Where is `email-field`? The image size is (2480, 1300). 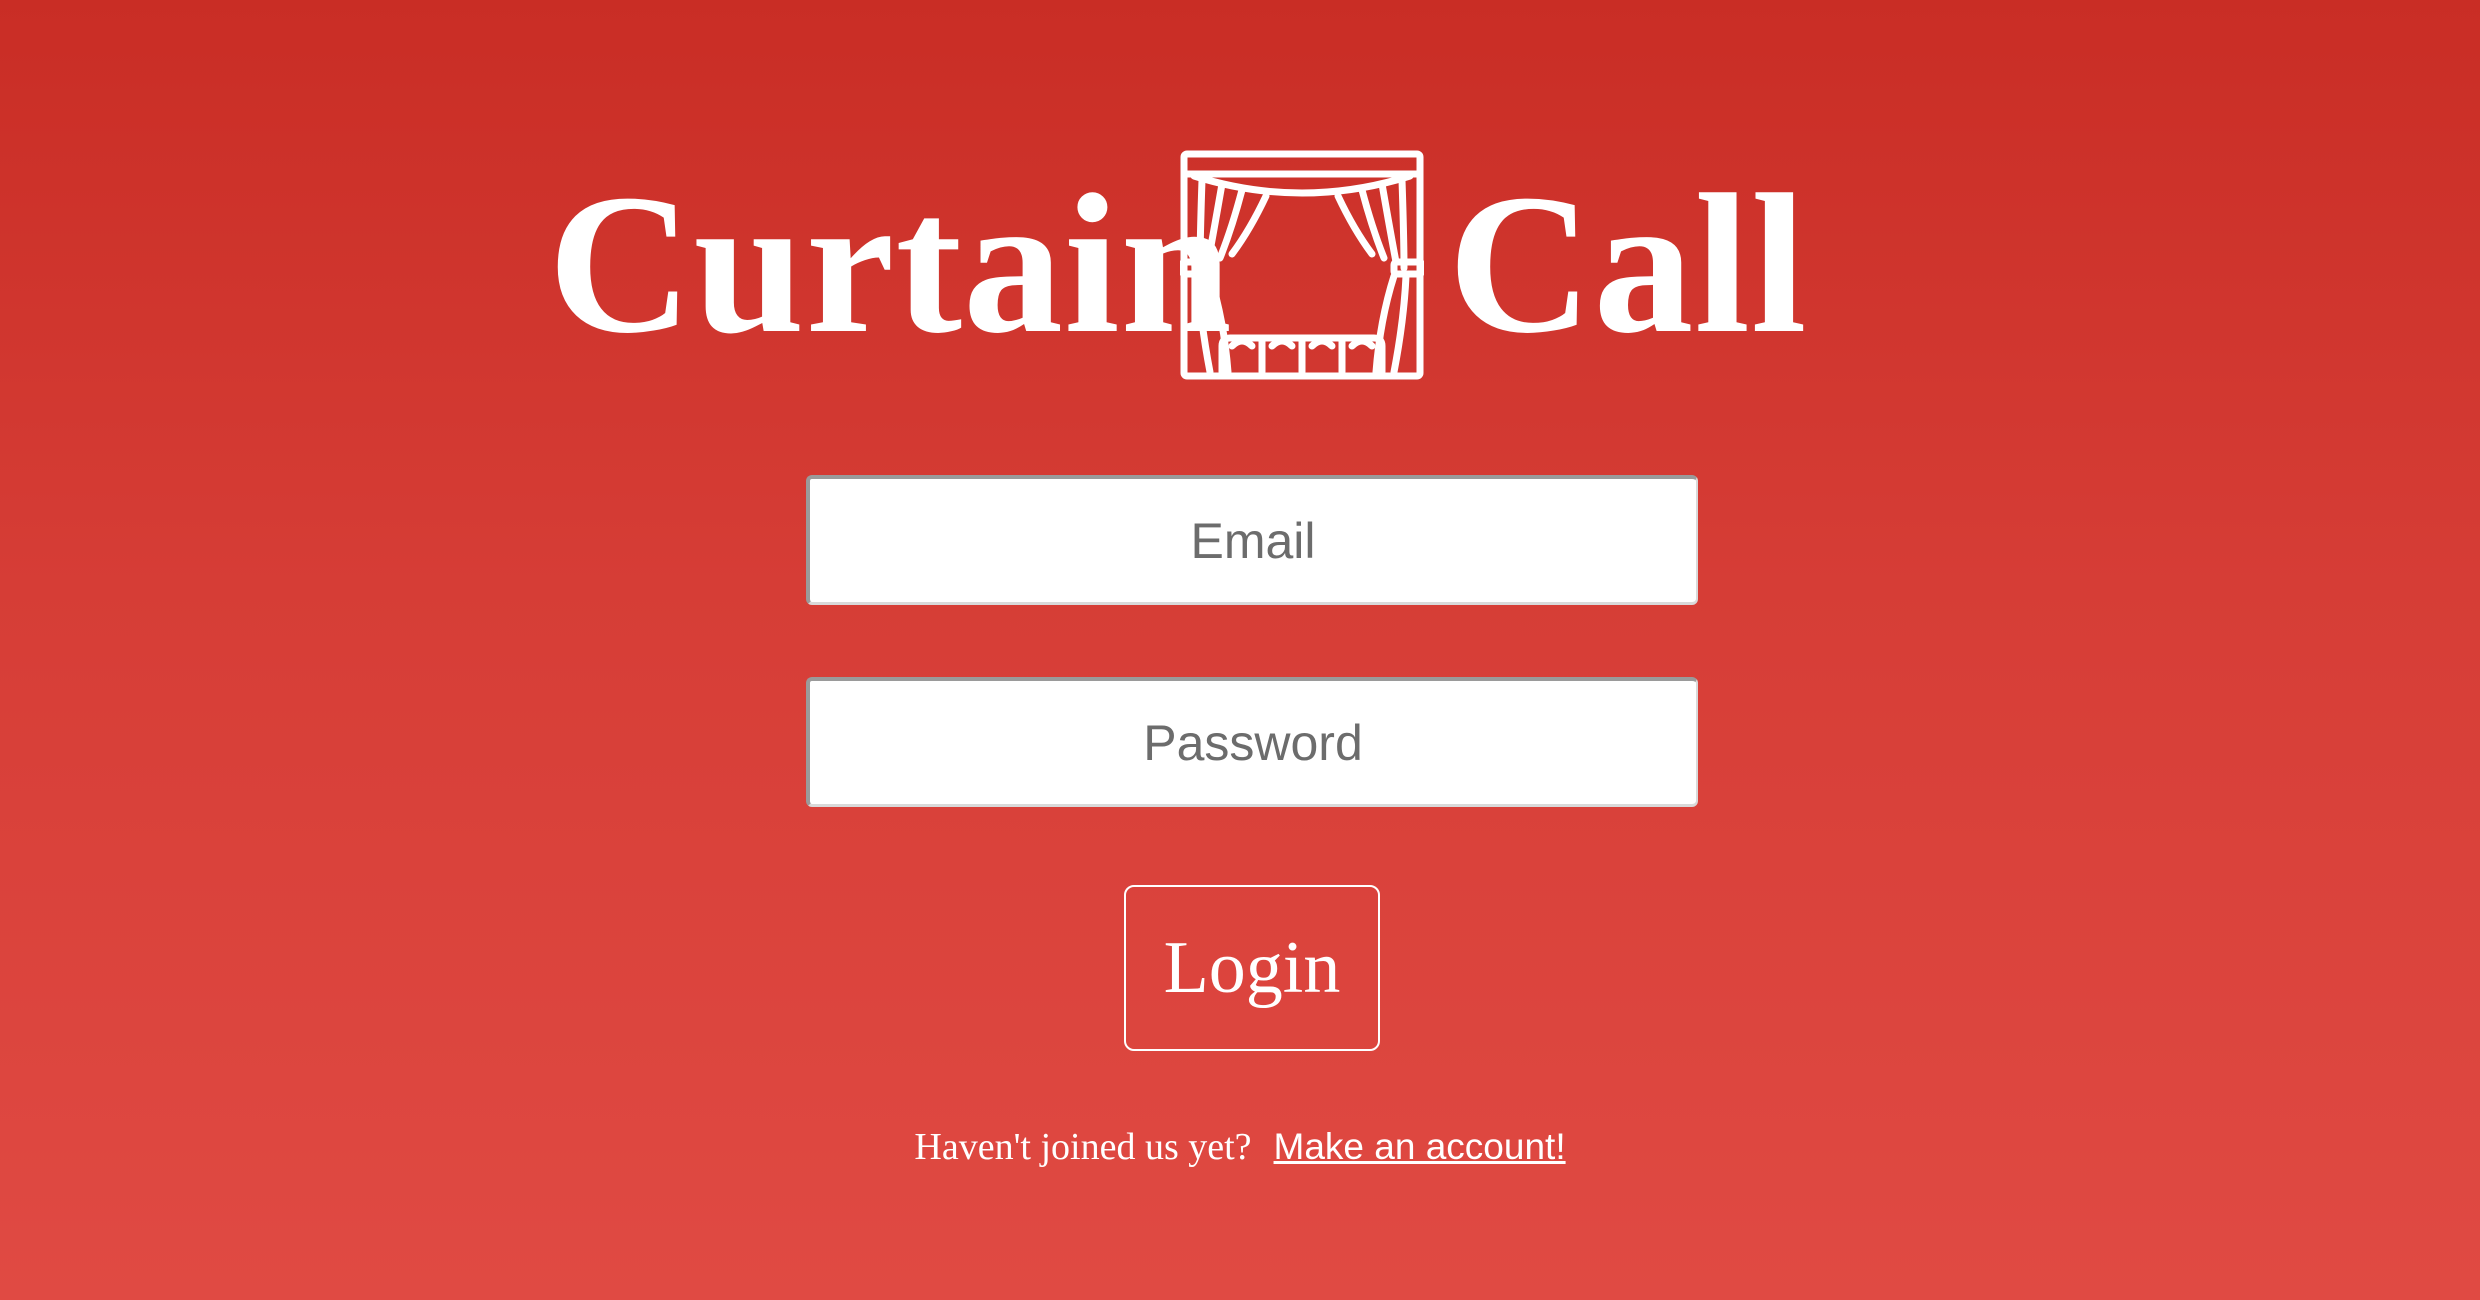
email-field is located at coordinates (1252, 540).